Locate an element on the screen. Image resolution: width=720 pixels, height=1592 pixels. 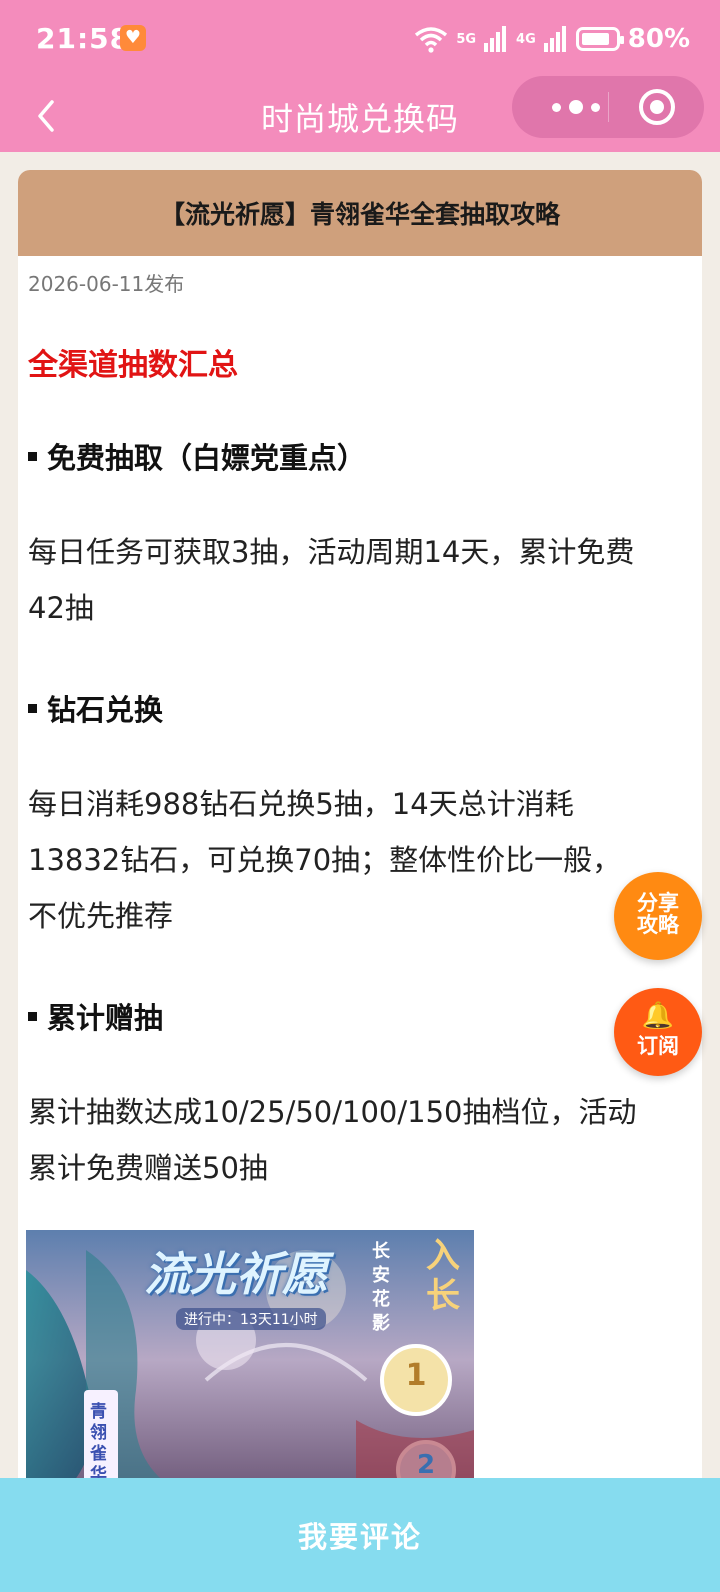
subhead-label: 累计赠抽 is located at coordinates (105, 1018).